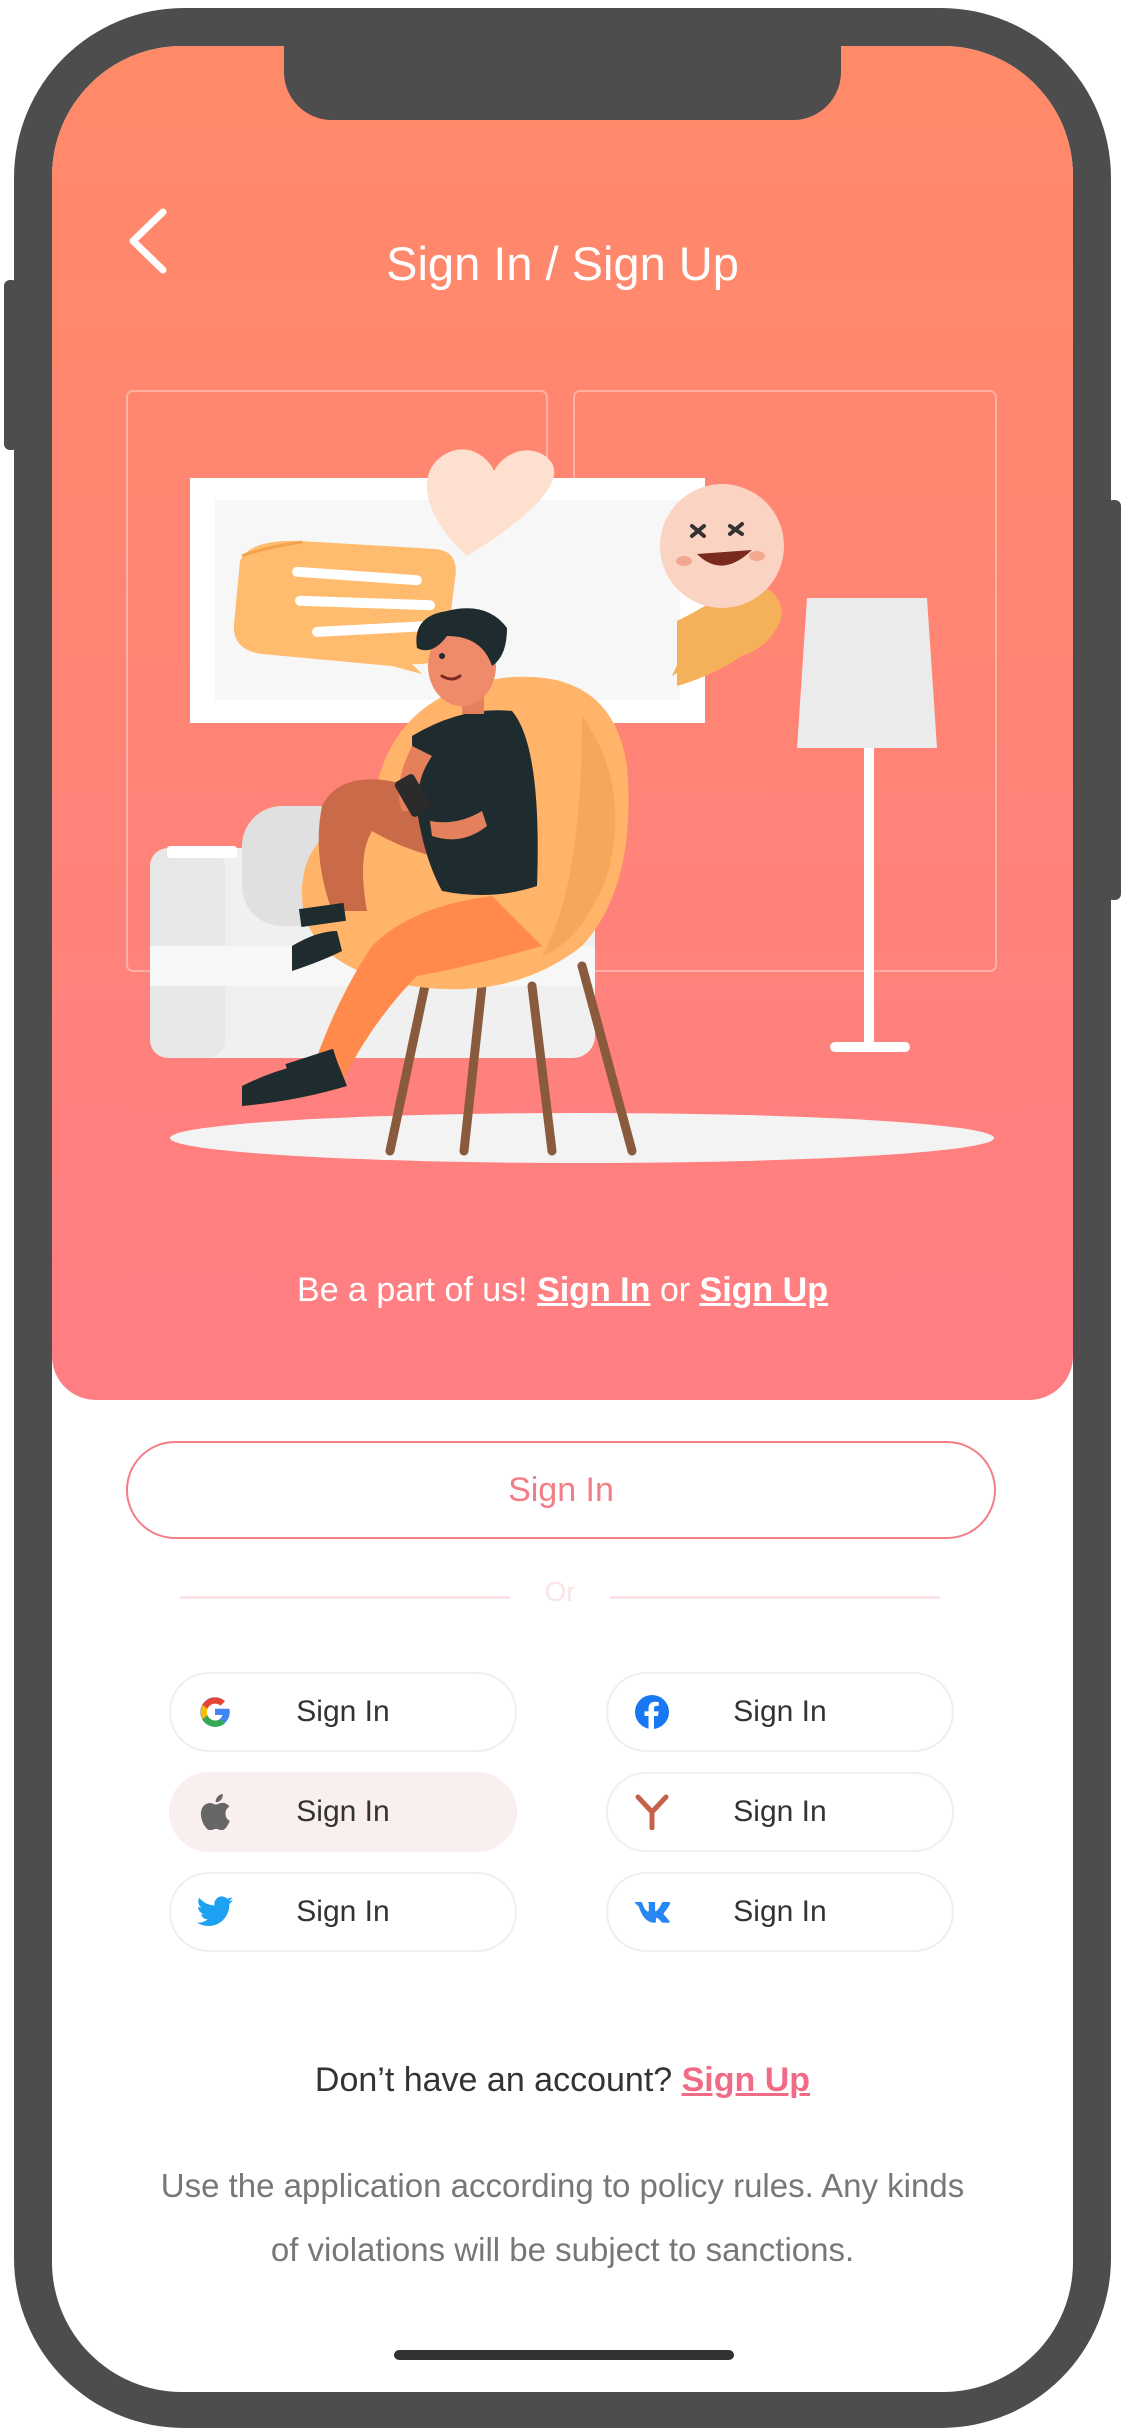 The image size is (1125, 2436). What do you see at coordinates (215, 1712) in the screenshot?
I see `google-icon` at bounding box center [215, 1712].